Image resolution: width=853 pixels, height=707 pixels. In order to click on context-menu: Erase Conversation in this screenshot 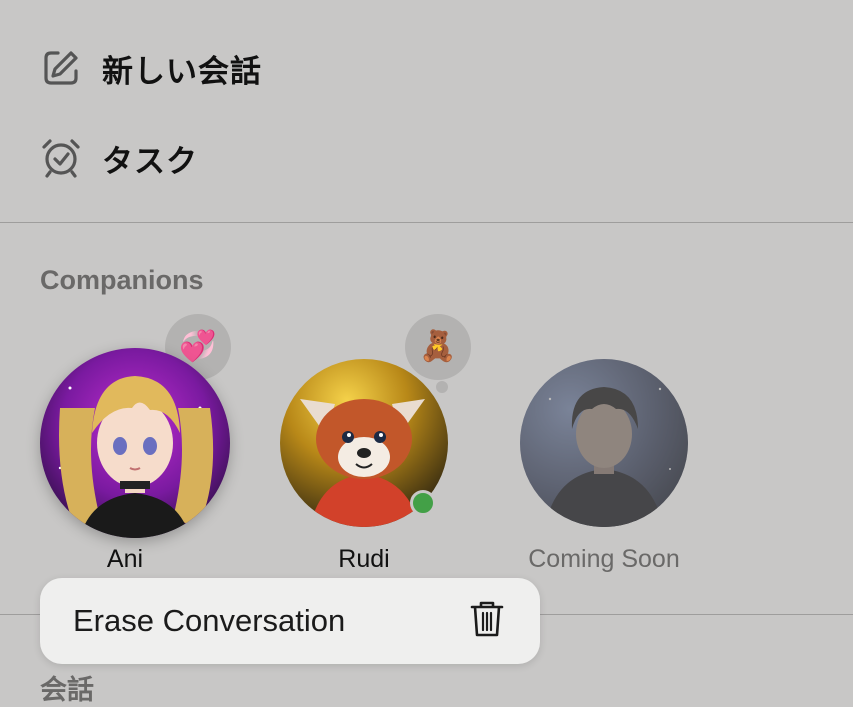, I will do `click(290, 621)`.